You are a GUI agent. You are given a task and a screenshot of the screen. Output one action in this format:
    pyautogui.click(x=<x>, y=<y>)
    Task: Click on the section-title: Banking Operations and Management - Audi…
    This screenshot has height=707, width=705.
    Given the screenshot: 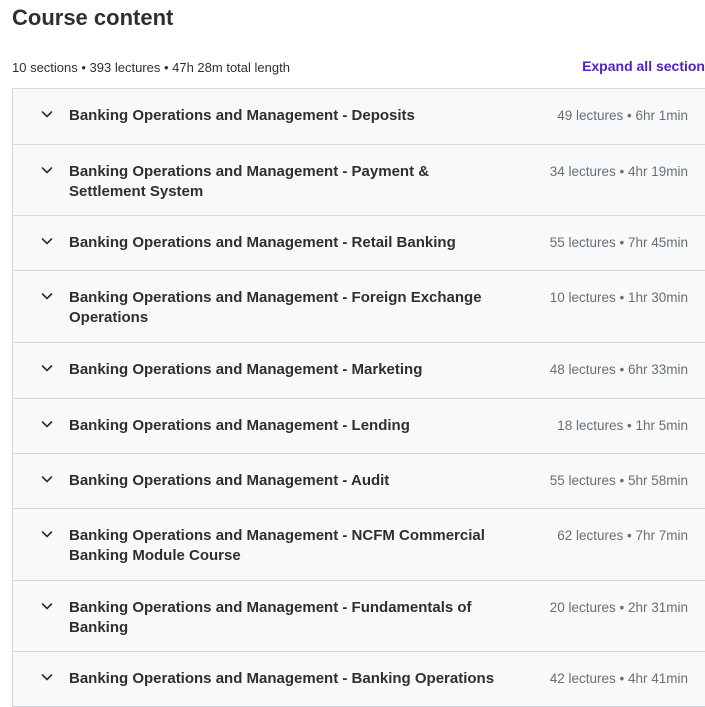 What is the action you would take?
    pyautogui.click(x=229, y=480)
    